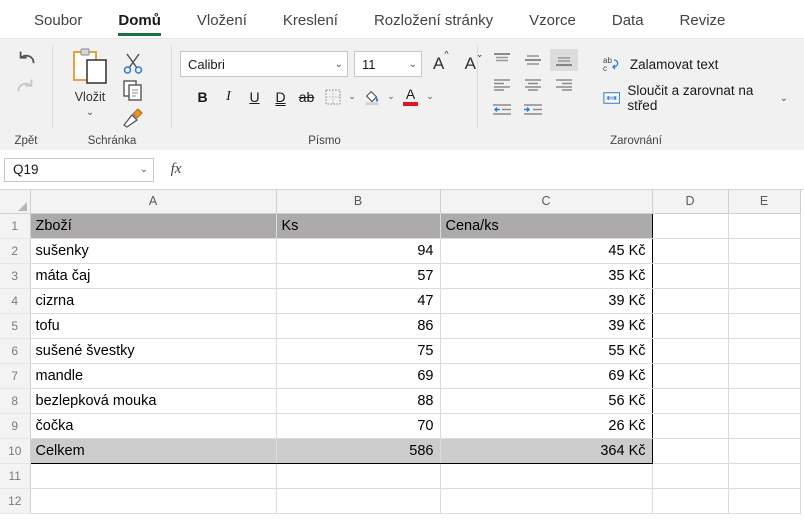 The image size is (804, 521). I want to click on cell-c8: 56 Kč, so click(546, 401).